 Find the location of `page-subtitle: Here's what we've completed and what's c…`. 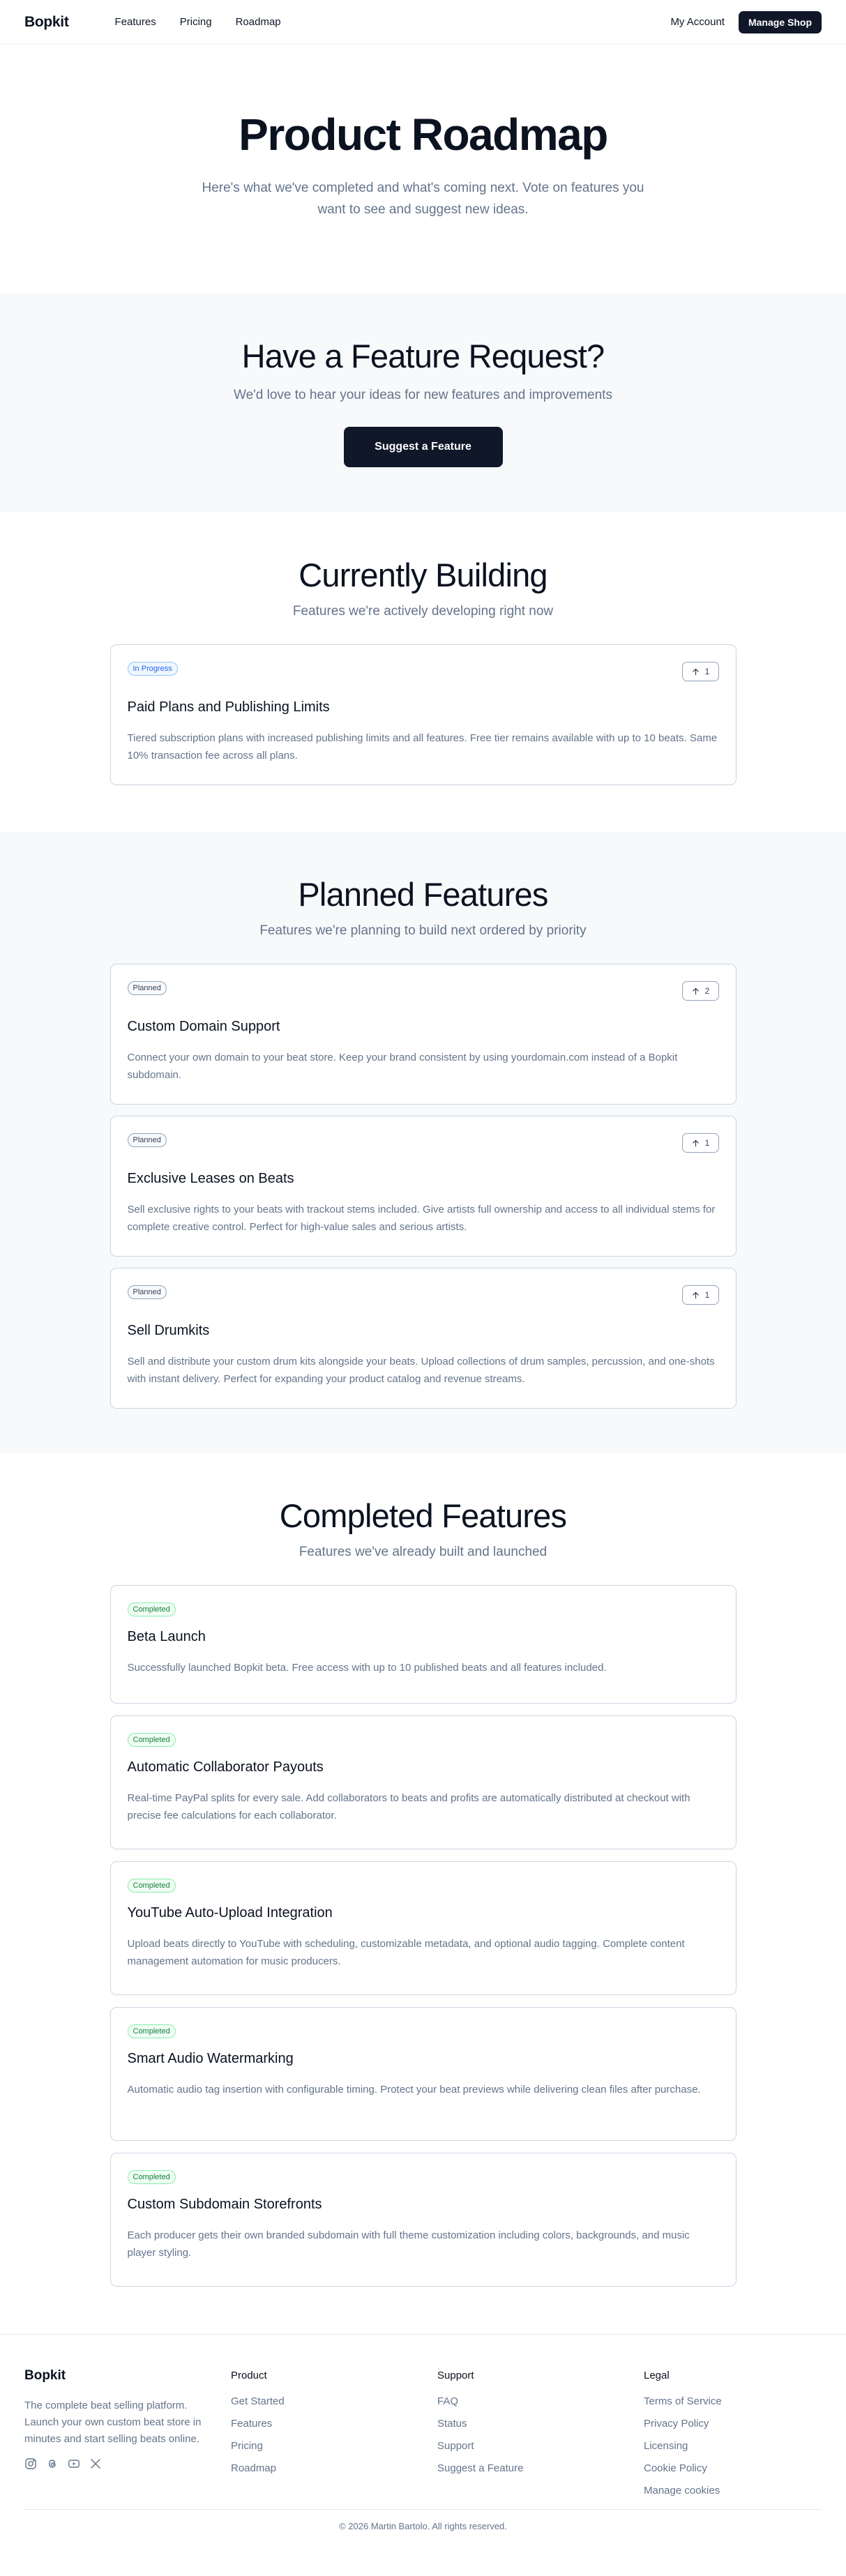

page-subtitle: Here's what we've completed and what's c… is located at coordinates (423, 199).